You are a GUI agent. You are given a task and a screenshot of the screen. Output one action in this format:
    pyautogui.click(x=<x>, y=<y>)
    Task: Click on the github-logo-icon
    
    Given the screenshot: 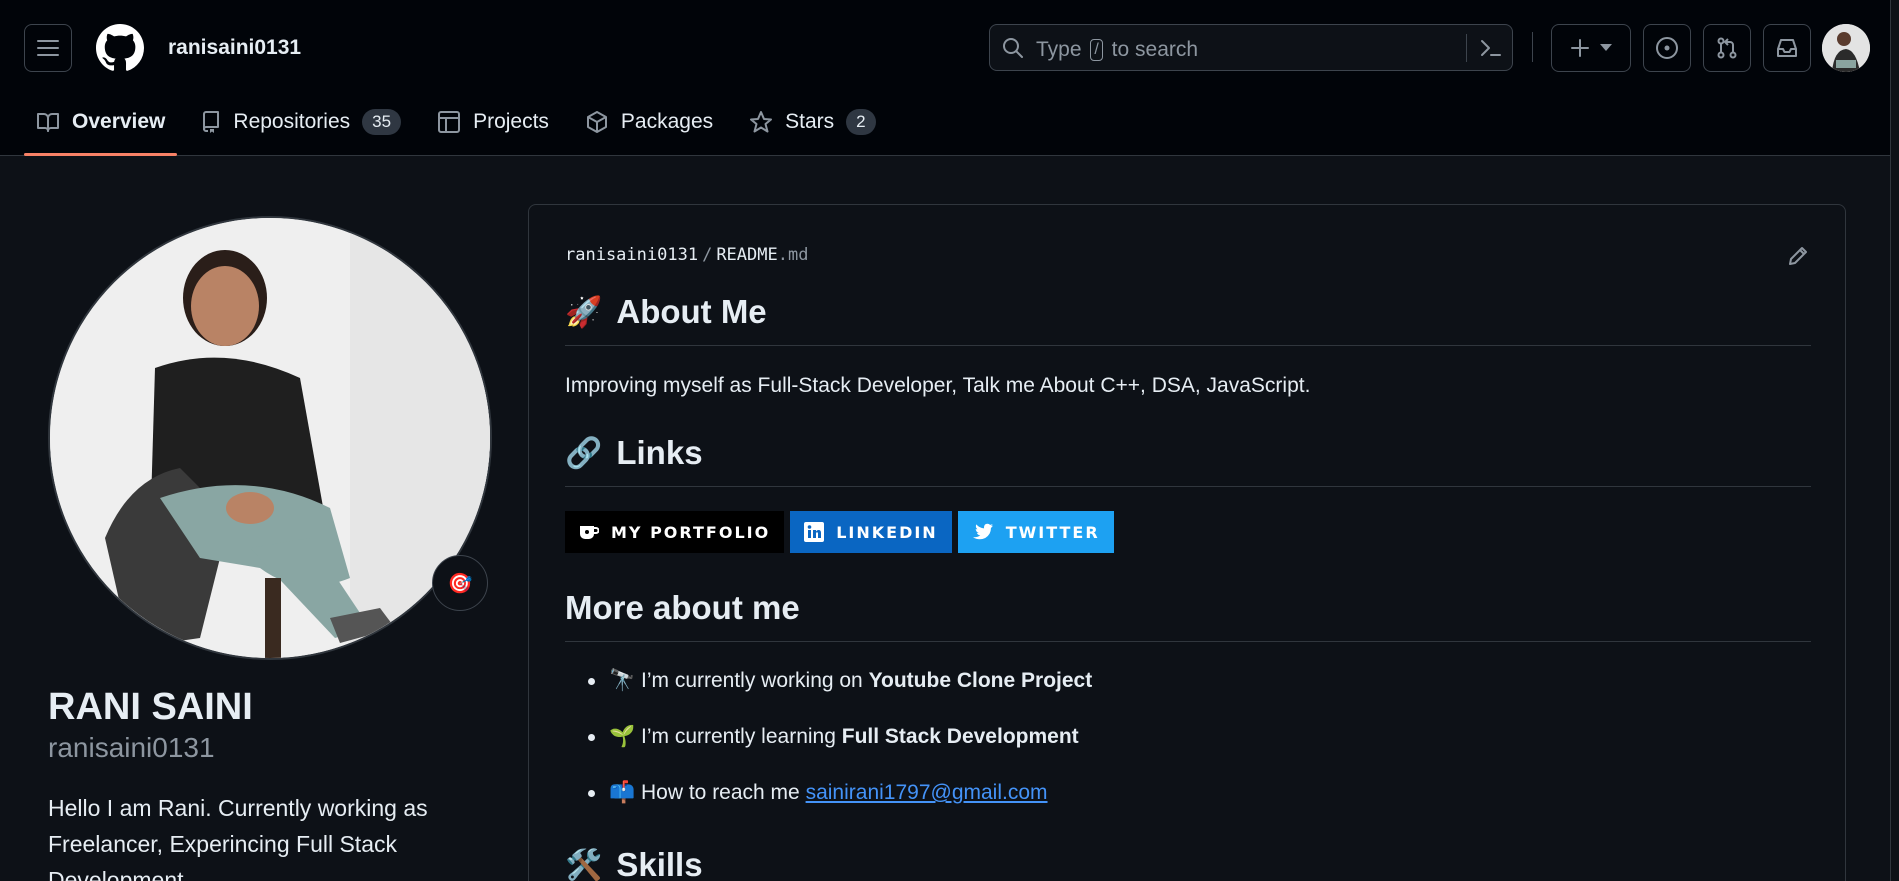 What is the action you would take?
    pyautogui.click(x=120, y=48)
    